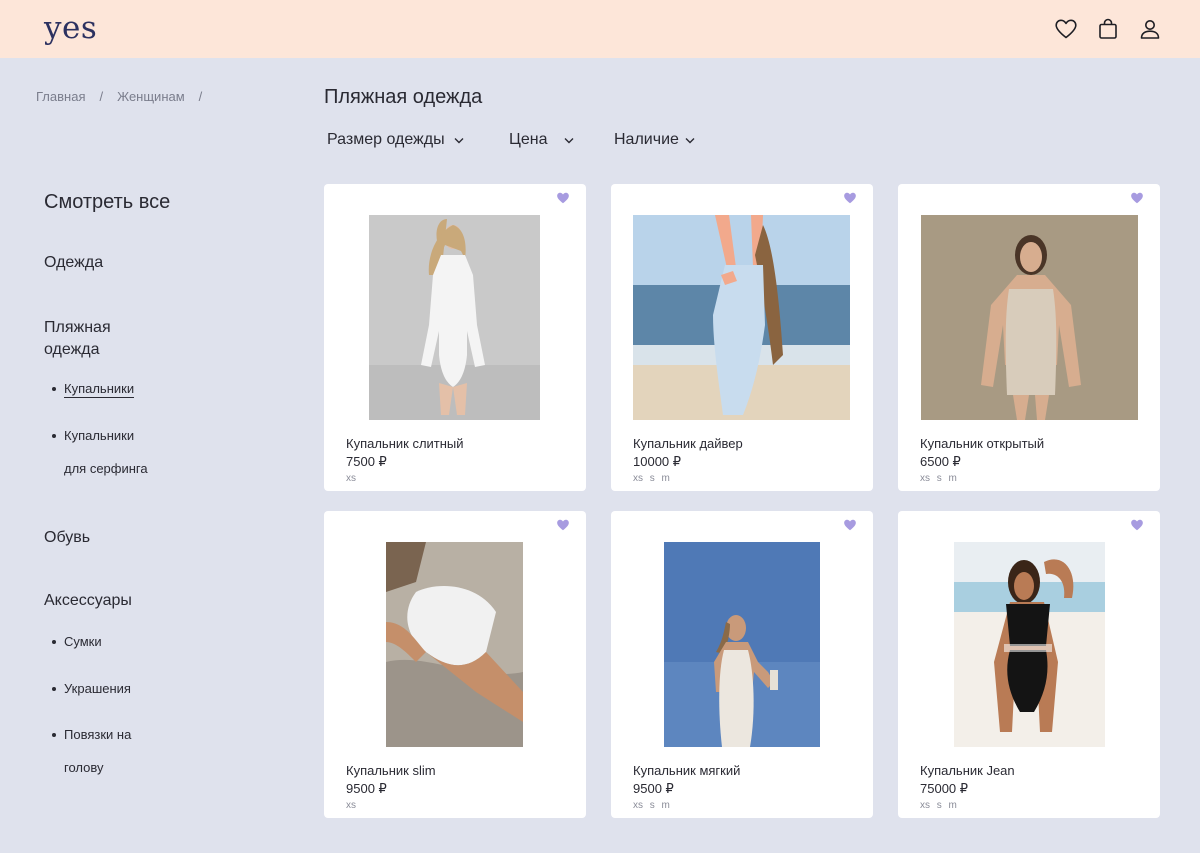 The image size is (1200, 853). I want to click on filter-price: Цена, so click(561, 140).